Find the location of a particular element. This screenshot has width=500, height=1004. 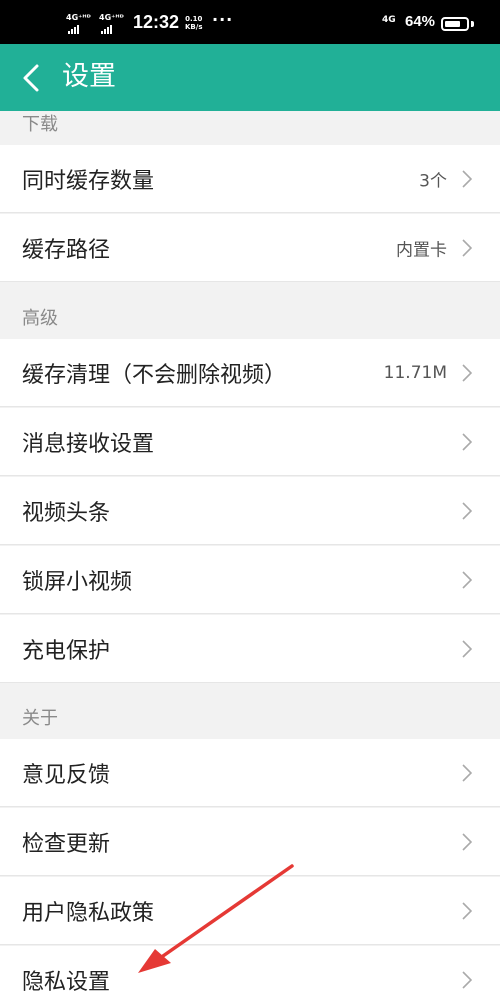

section-header-download: 下载 is located at coordinates (40, 124).